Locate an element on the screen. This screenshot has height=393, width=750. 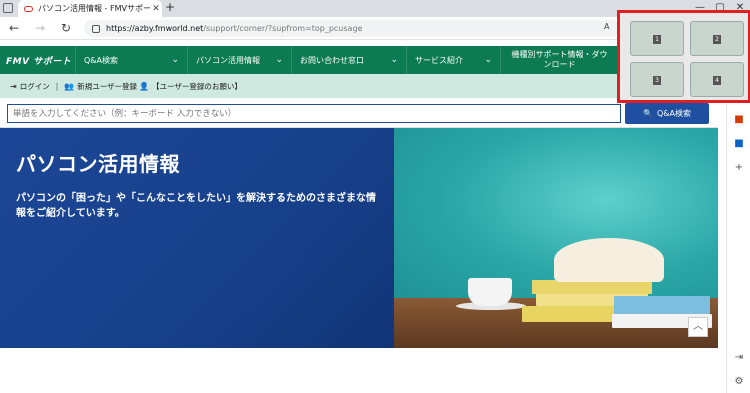
nav-services: サービス紹介 ⌄ is located at coordinates (453, 60).